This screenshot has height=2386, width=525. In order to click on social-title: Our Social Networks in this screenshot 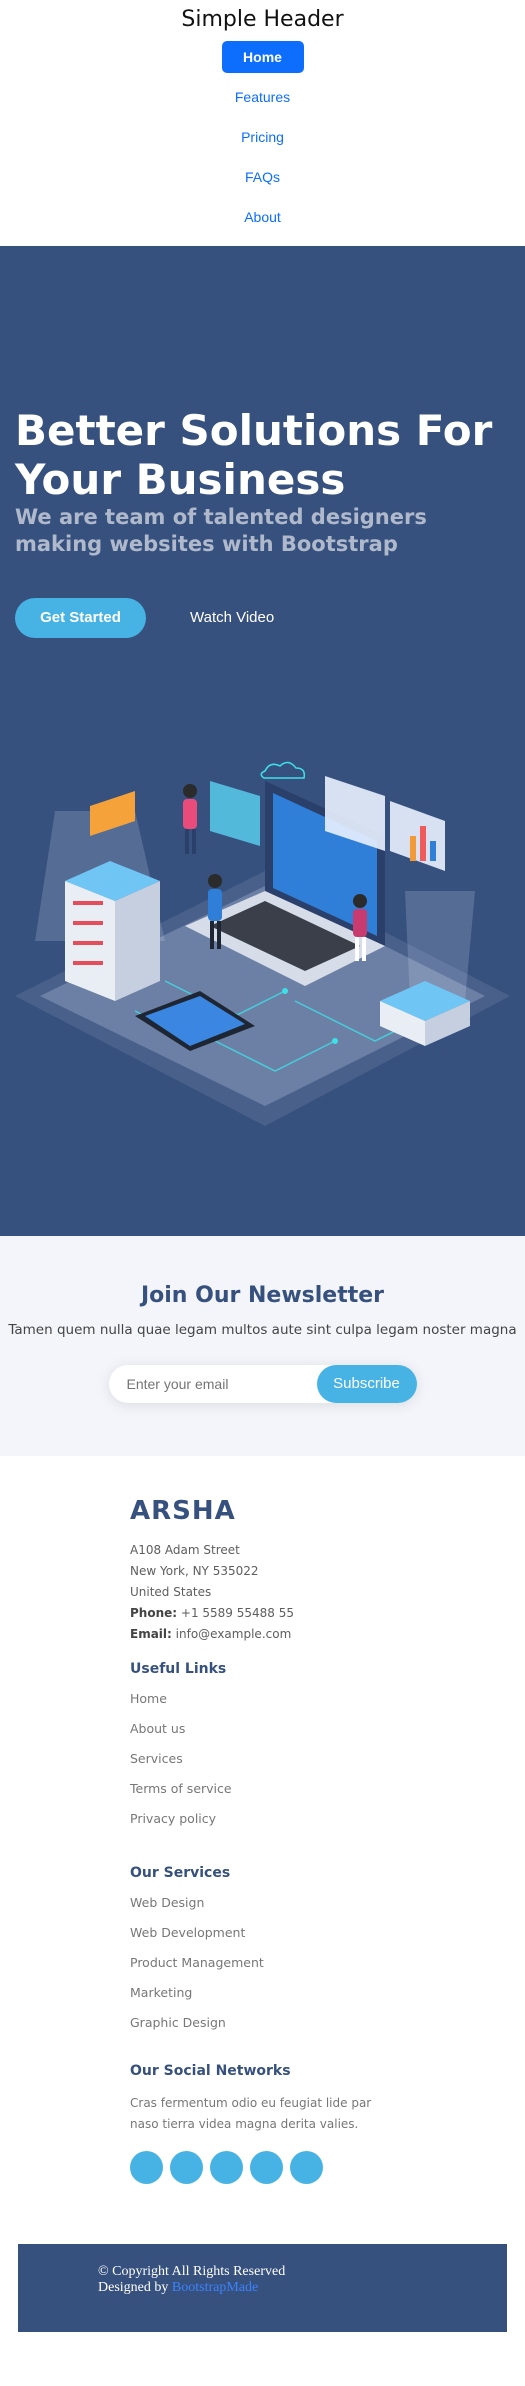, I will do `click(210, 2071)`.